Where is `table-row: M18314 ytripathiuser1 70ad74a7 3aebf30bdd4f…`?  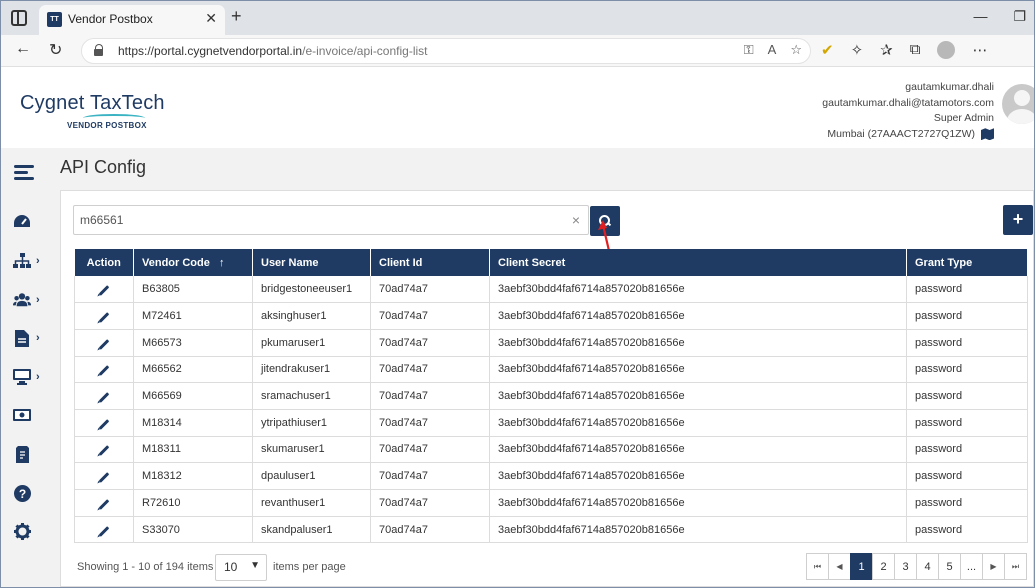 table-row: M18314 ytripathiuser1 70ad74a7 3aebf30bdd4f… is located at coordinates (551, 423).